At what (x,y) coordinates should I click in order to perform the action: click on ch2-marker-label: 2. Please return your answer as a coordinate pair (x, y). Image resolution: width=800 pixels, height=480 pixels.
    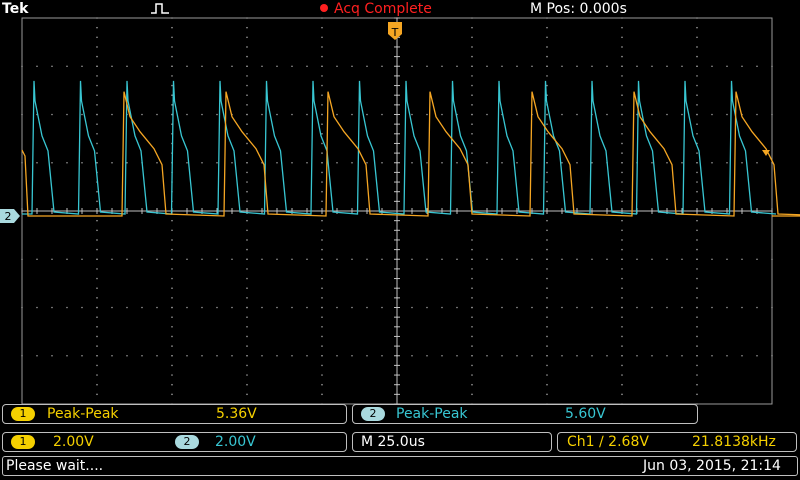
    Looking at the image, I should click on (8, 216).